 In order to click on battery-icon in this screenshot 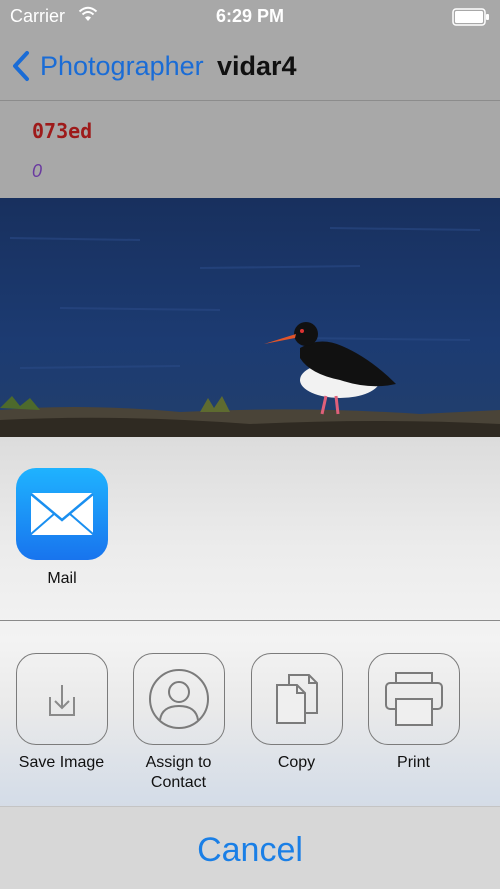, I will do `click(471, 19)`.